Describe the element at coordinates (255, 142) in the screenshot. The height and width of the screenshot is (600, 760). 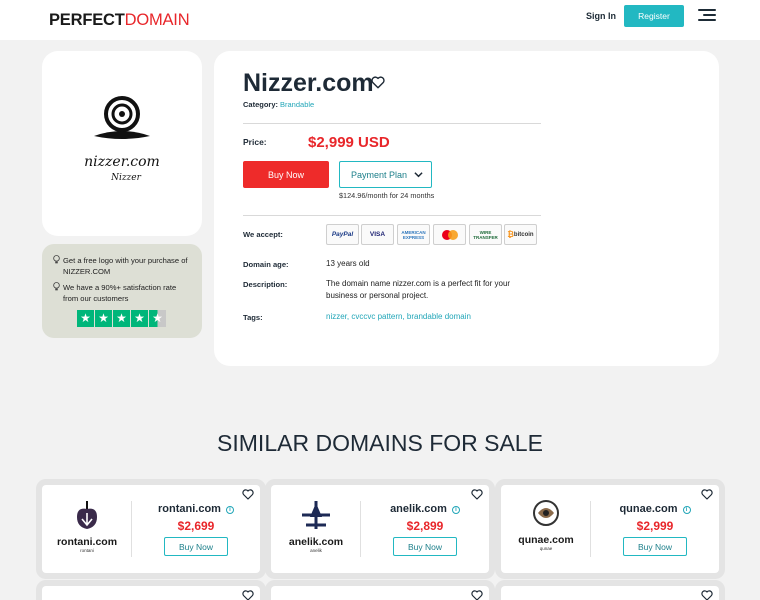
I see `price-label: Price:` at that location.